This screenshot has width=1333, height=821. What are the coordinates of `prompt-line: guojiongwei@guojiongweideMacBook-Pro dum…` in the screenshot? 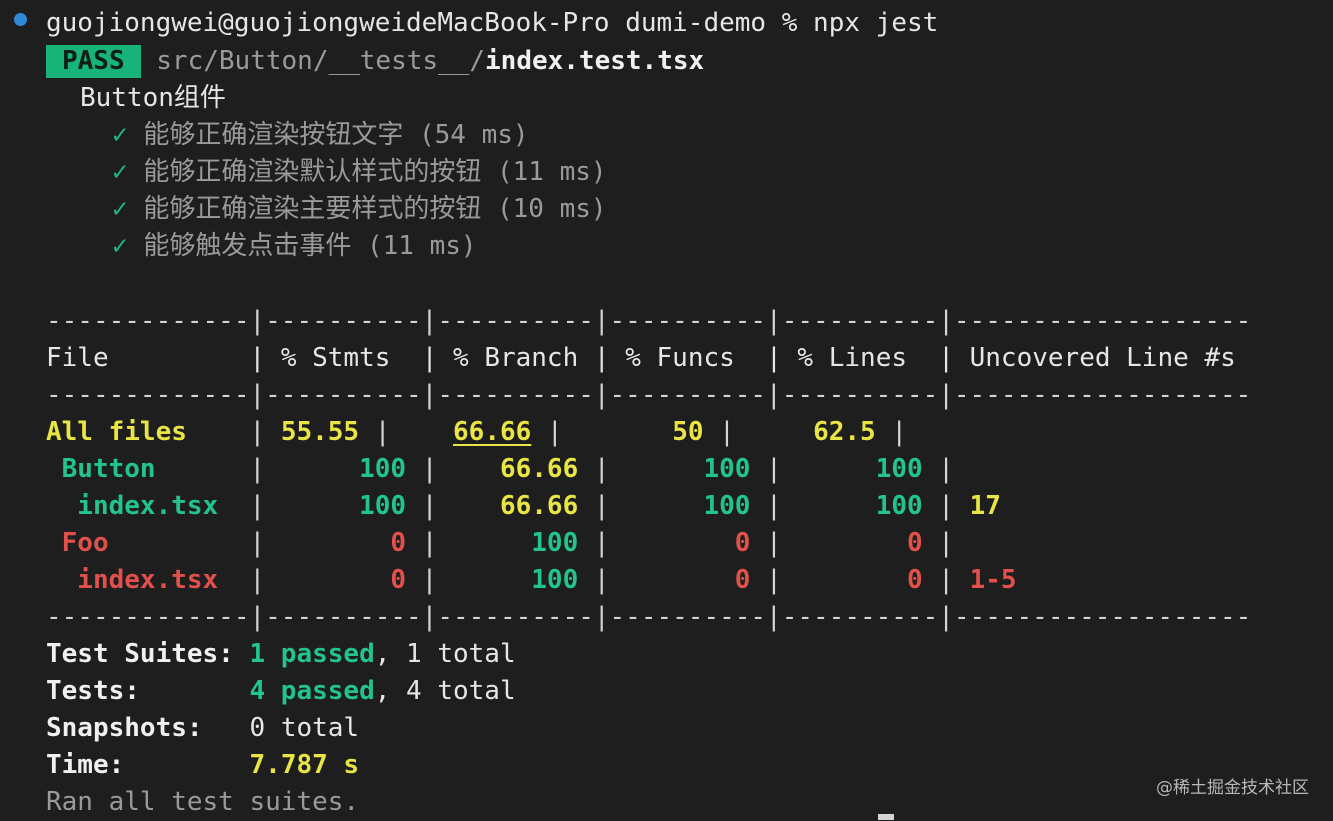 It's located at (492, 23).